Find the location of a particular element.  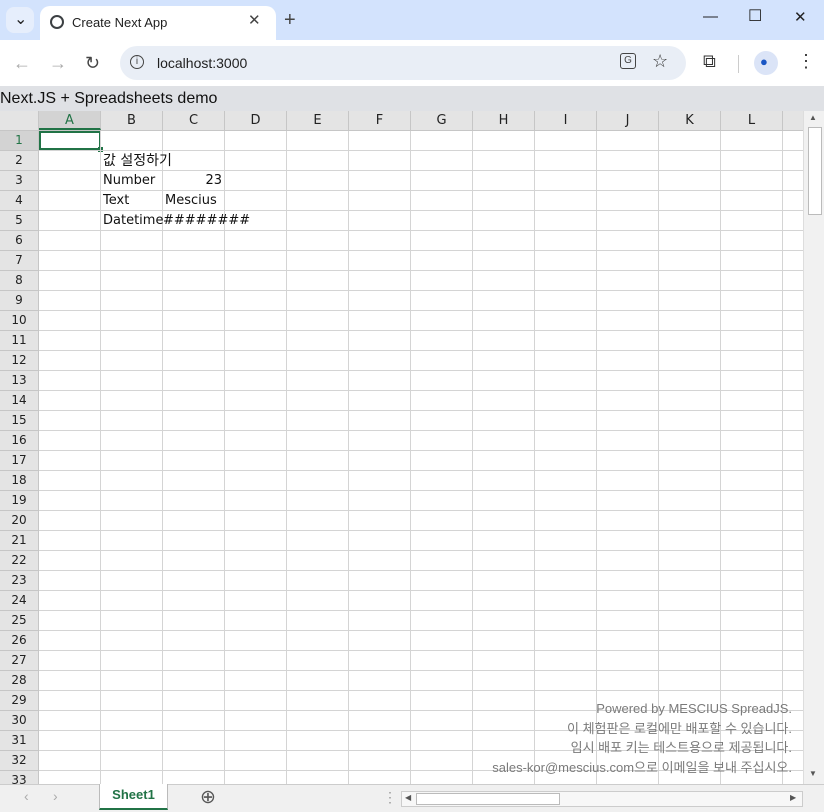

column-header-l: L is located at coordinates (752, 120).